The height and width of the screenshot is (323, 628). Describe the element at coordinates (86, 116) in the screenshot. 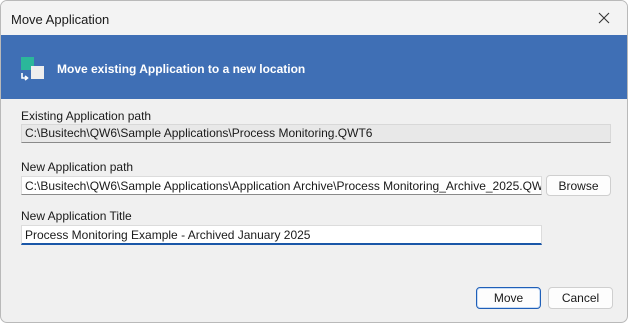

I see `existing-path-label: Existing Application path` at that location.